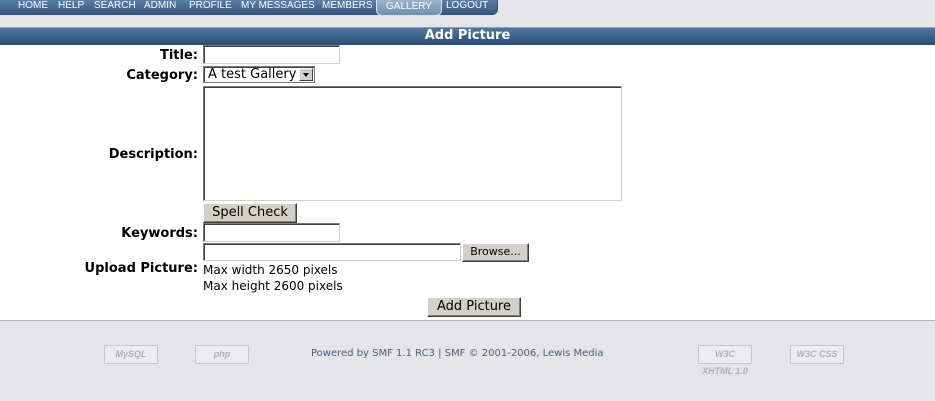 Image resolution: width=935 pixels, height=401 pixels. Describe the element at coordinates (409, 8) in the screenshot. I see `nav-gallery: GALLERY` at that location.